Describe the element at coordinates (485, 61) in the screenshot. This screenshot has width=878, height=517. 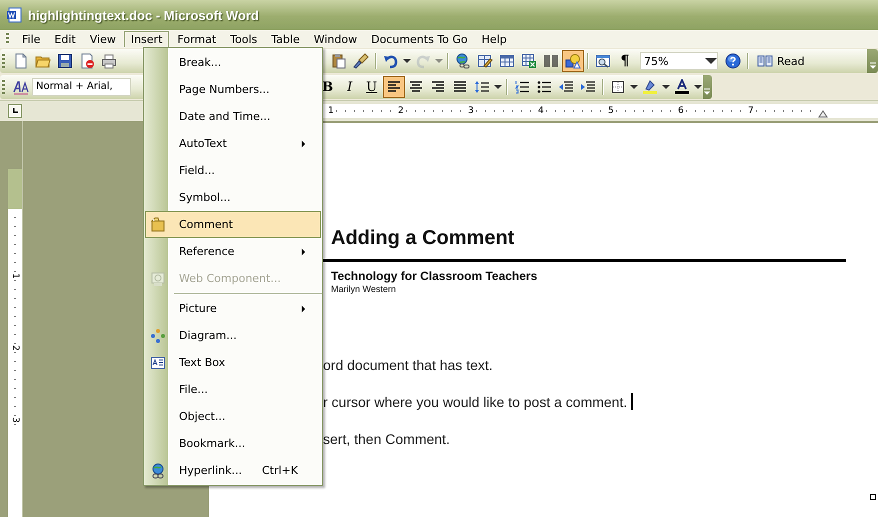
I see `tables-borders-icon` at that location.